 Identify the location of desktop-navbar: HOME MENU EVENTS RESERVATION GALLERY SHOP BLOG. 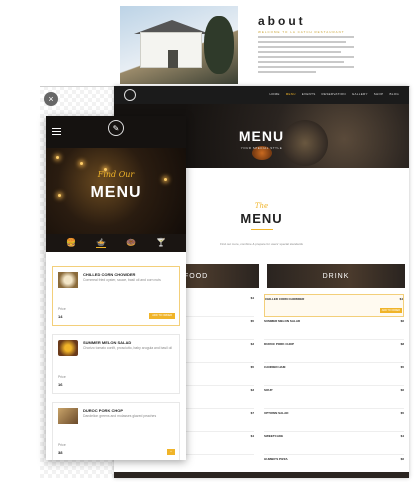
(261, 95).